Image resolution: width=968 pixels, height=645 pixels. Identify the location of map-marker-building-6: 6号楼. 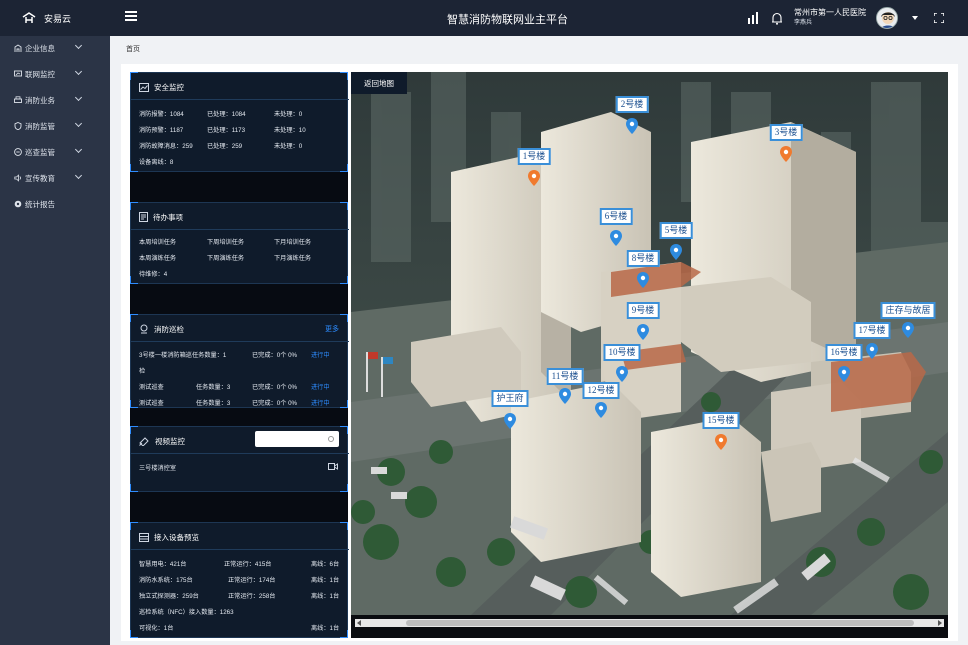
(616, 227).